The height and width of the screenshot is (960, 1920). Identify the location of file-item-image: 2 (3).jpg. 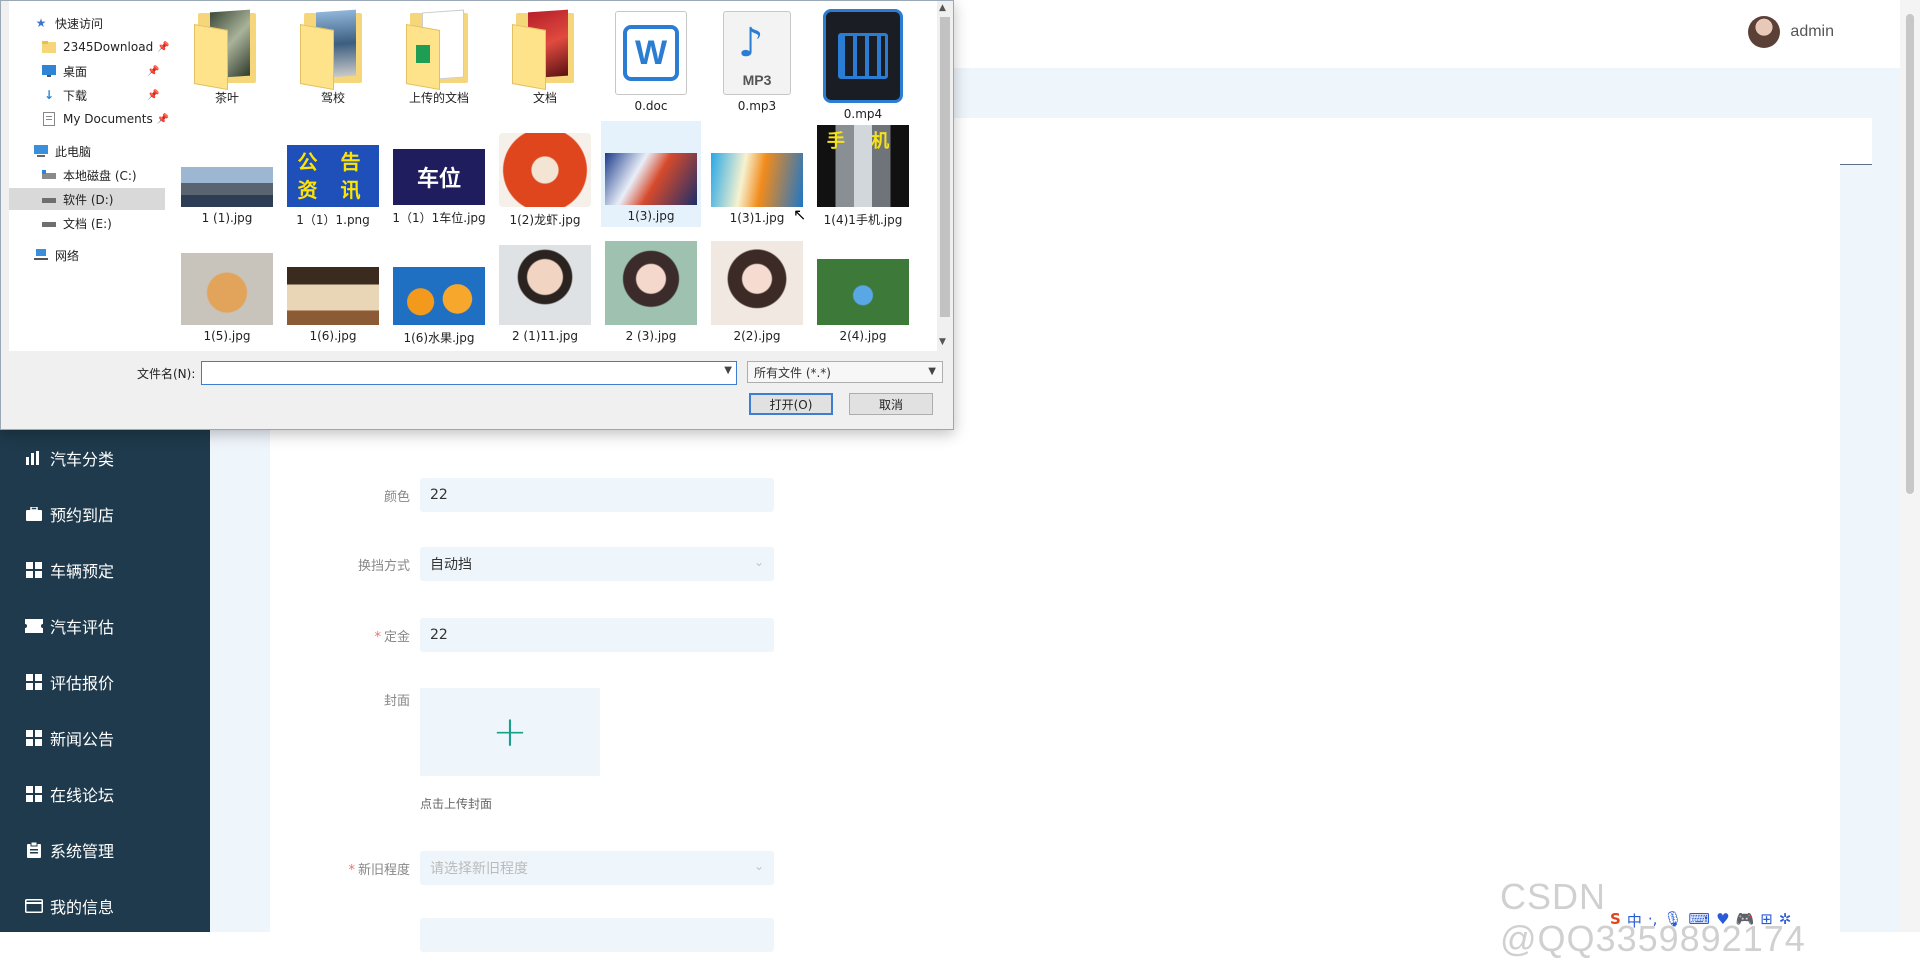
(651, 291).